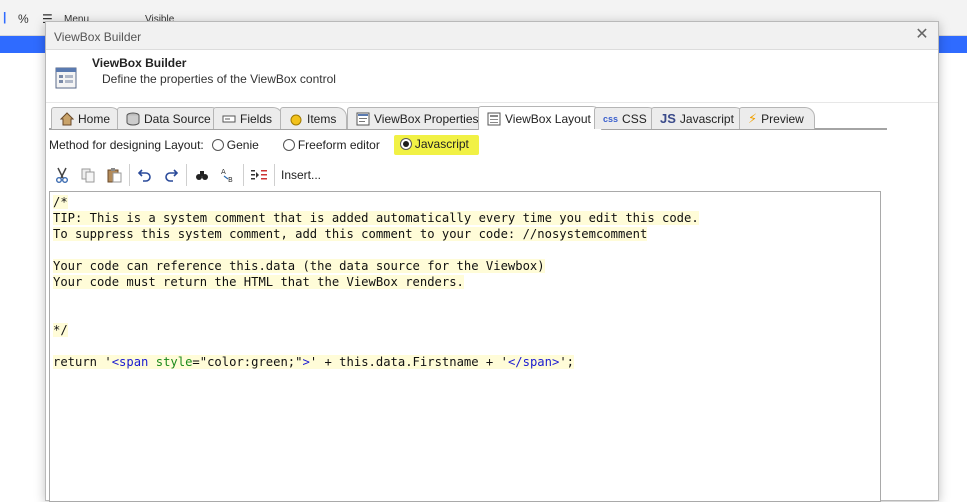  I want to click on tab-data-source: Data Source, so click(169, 118).